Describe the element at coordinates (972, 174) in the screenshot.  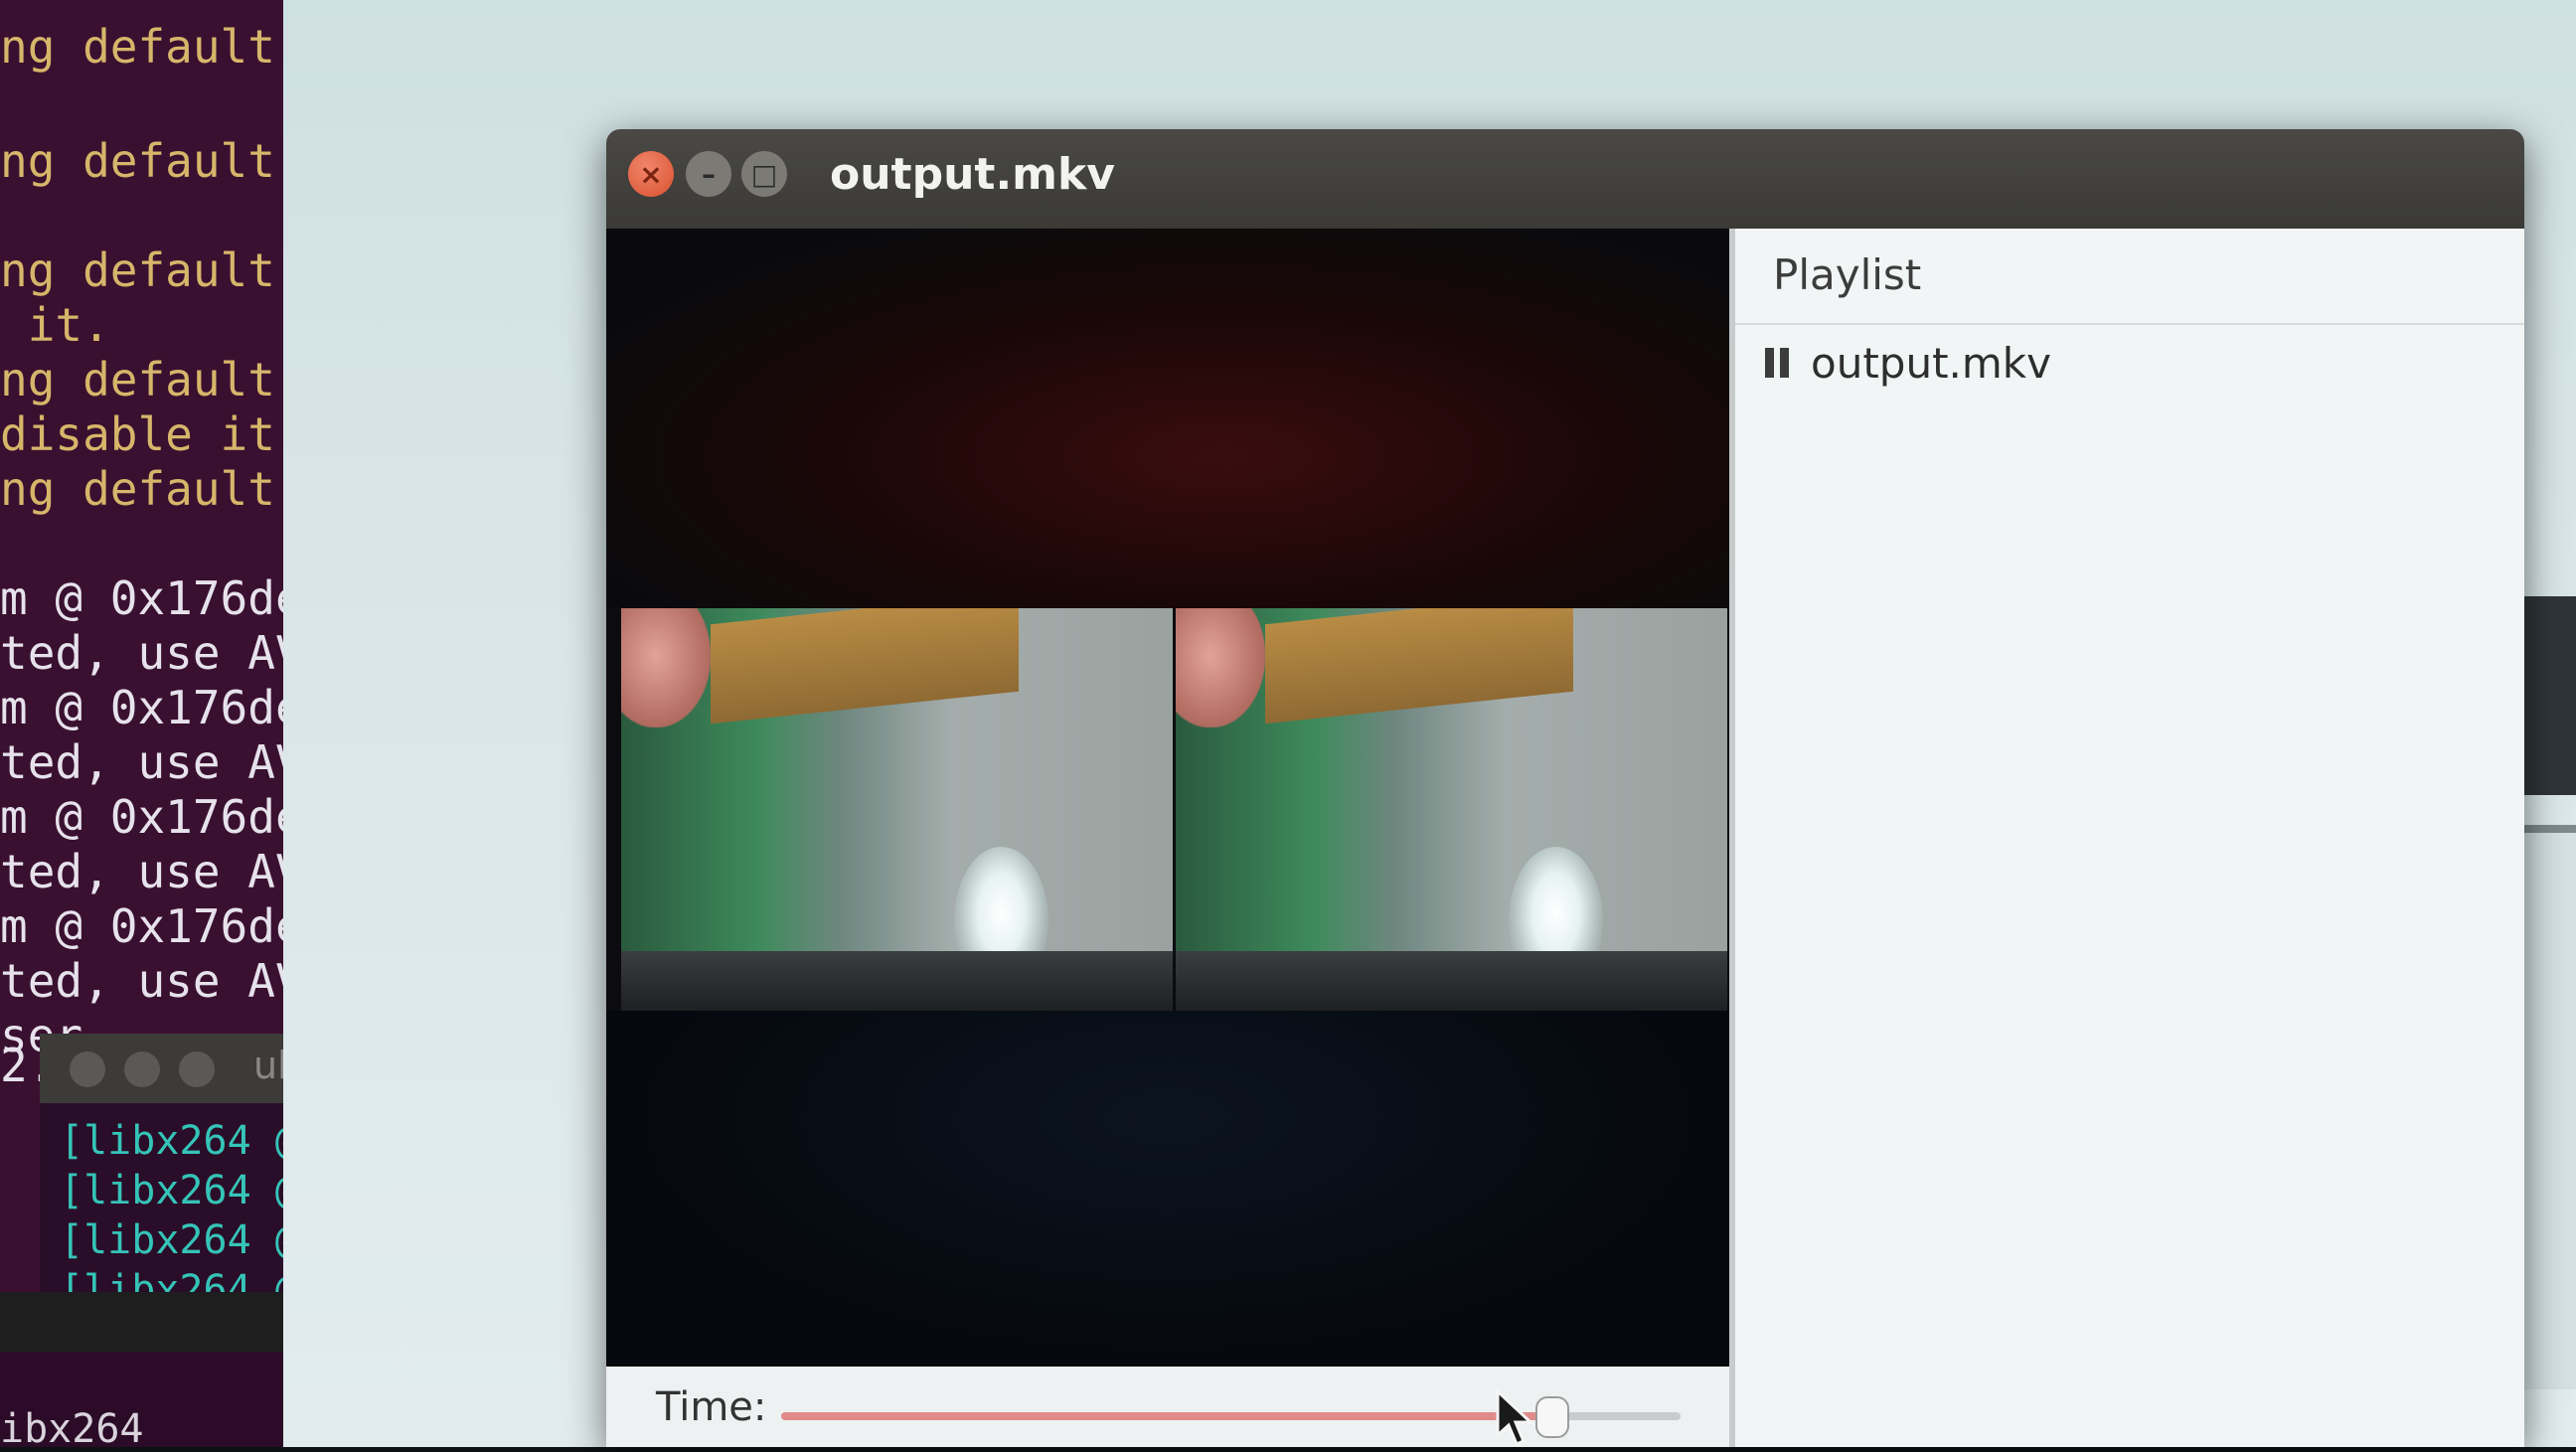
I see `window-title: output.mkv` at that location.